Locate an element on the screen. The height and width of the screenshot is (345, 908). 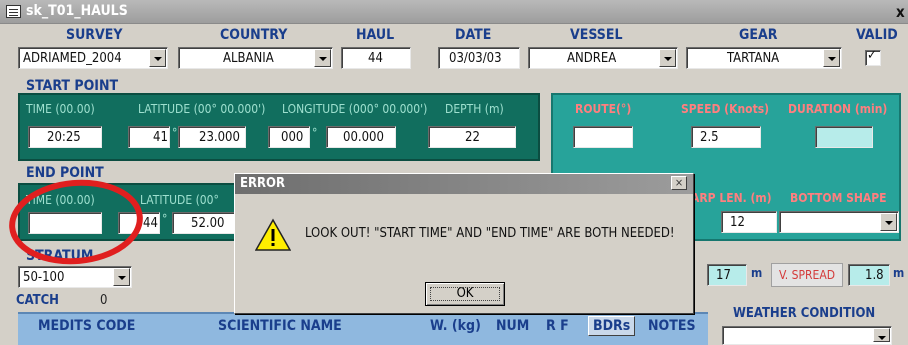
warning-icon is located at coordinates (273, 234).